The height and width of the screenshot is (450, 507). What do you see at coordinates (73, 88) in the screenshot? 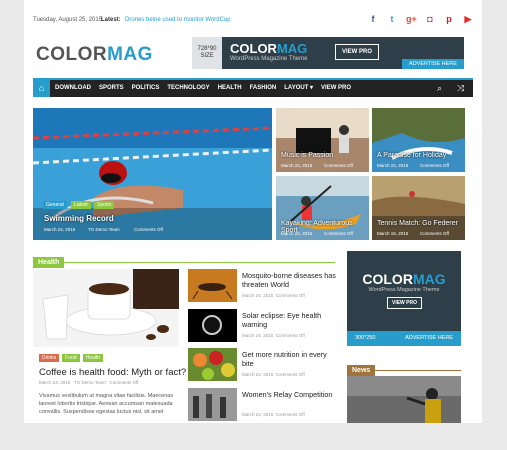
I see `nav-item-download: DOWNLOAD` at bounding box center [73, 88].